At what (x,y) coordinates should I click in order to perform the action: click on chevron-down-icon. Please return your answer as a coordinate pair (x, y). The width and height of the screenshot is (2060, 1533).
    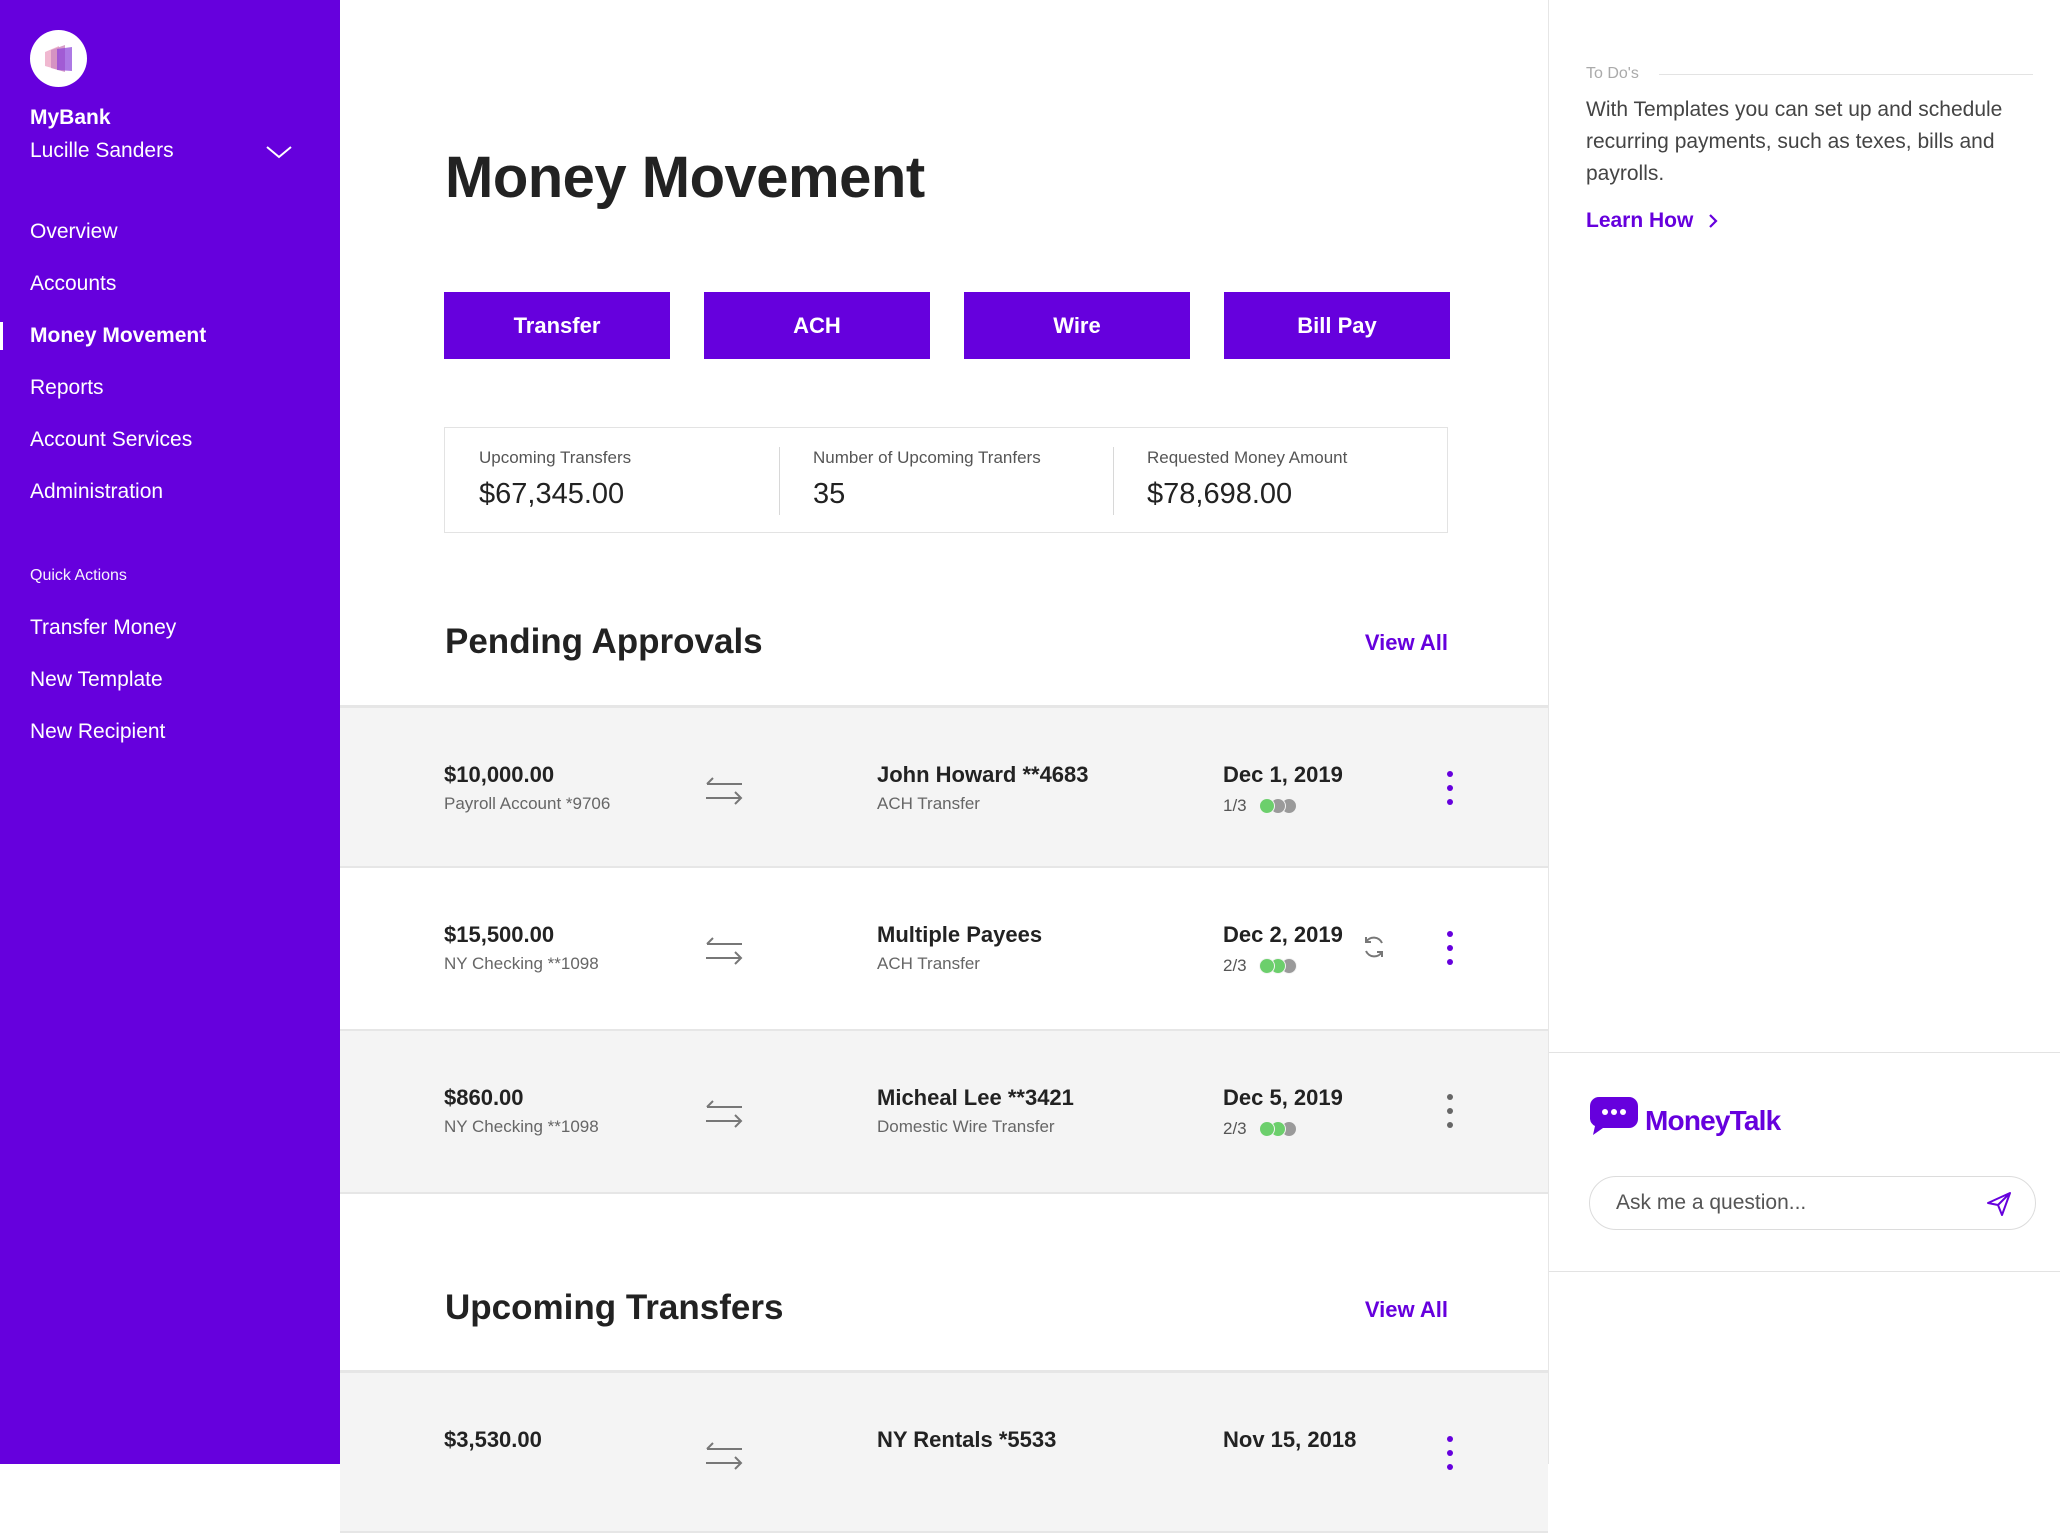
    Looking at the image, I should click on (279, 152).